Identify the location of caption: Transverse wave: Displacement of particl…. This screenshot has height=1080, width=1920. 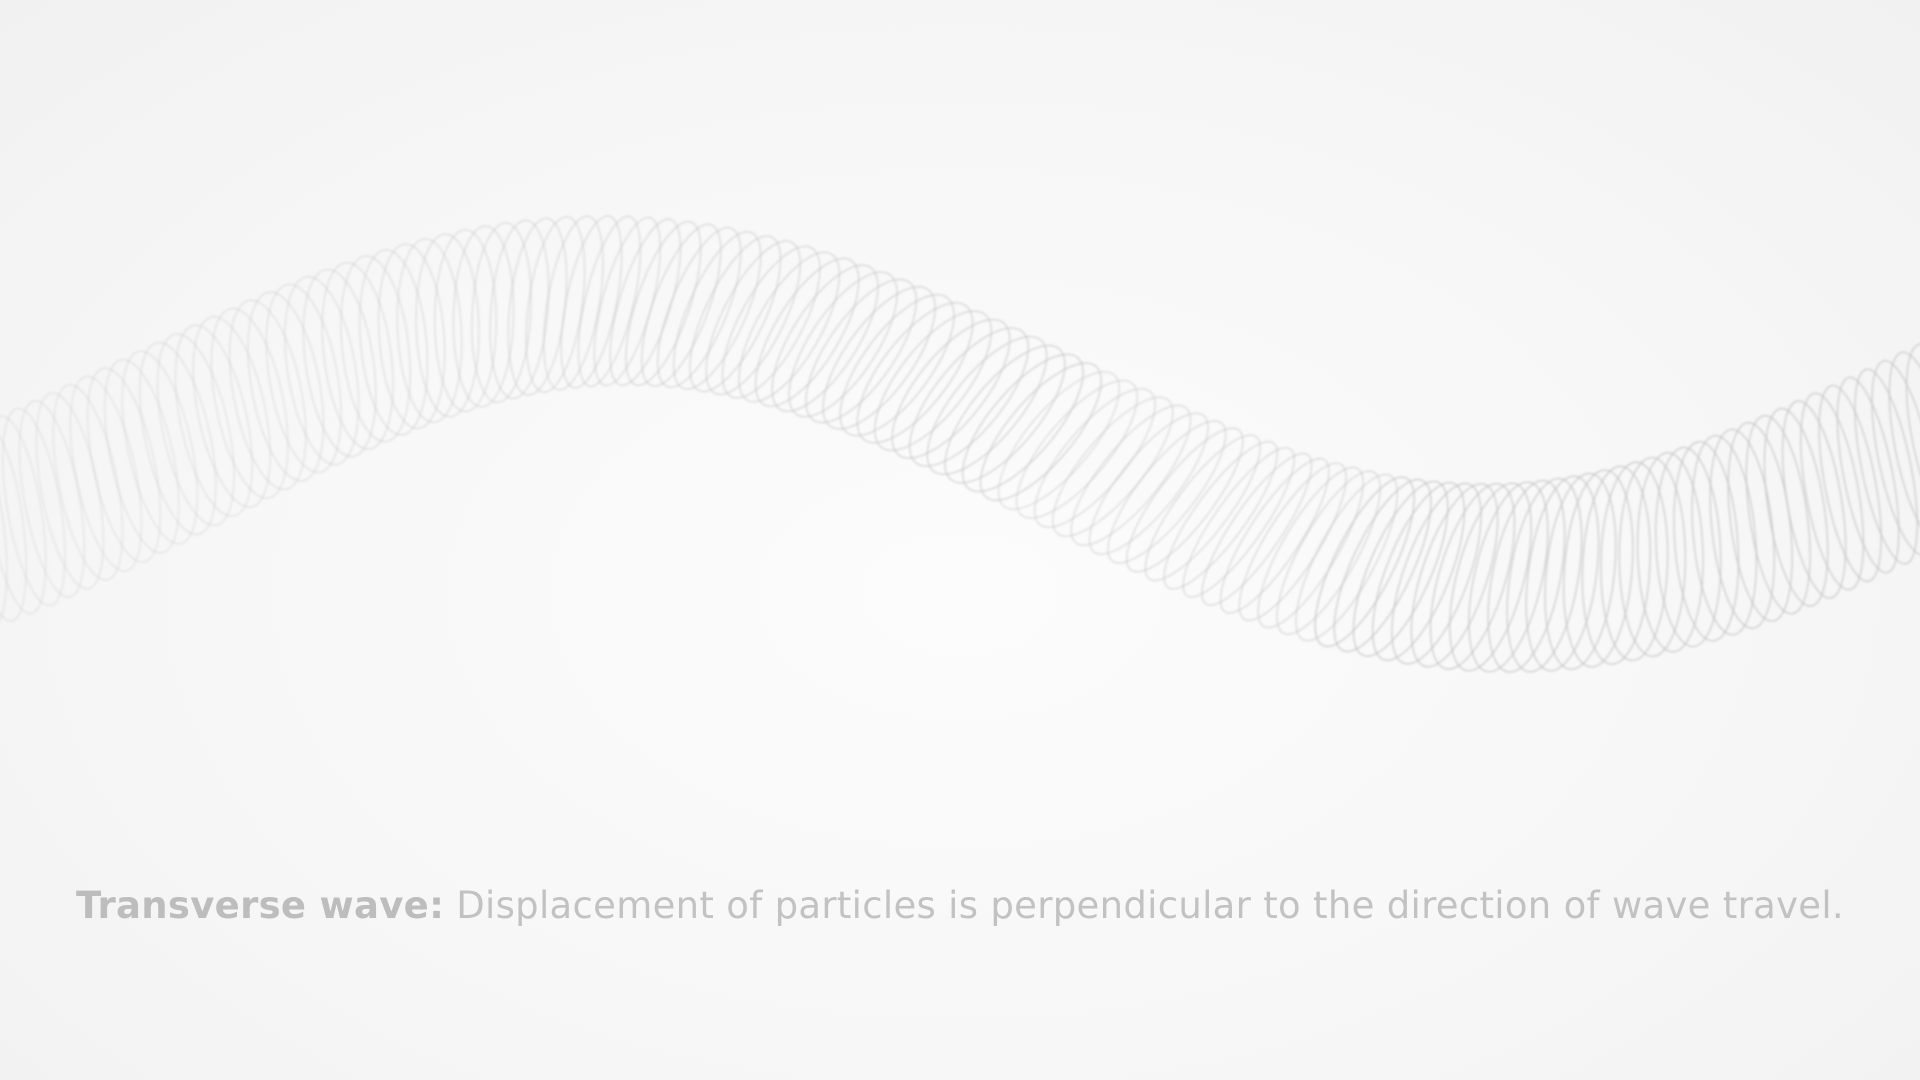
(960, 905).